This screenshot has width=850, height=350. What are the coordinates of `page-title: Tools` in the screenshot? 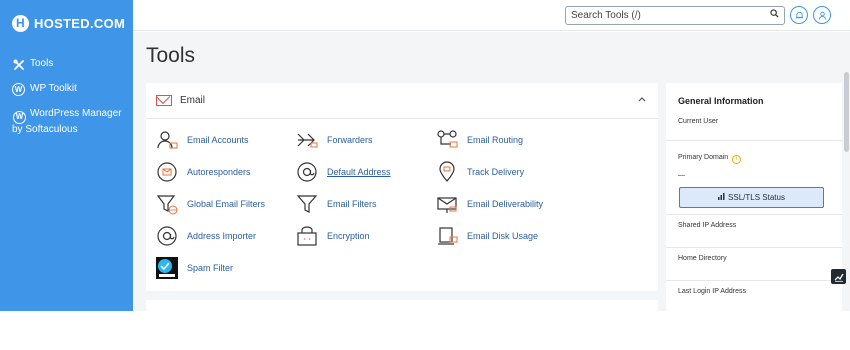 It's located at (171, 55).